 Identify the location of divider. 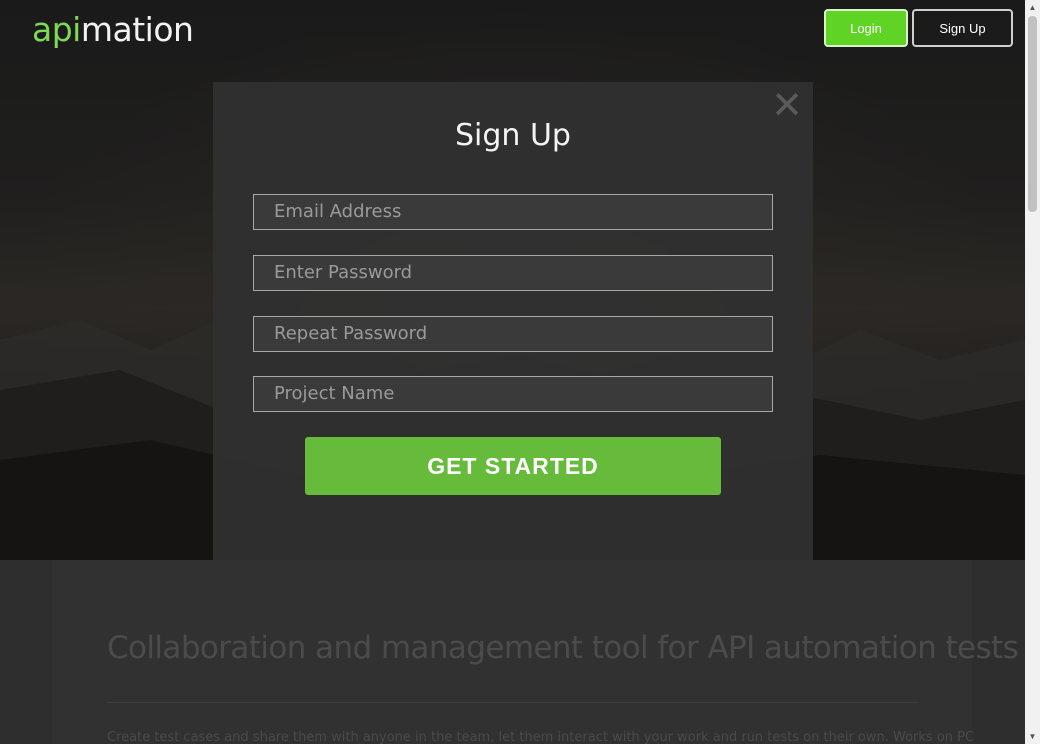
(513, 702).